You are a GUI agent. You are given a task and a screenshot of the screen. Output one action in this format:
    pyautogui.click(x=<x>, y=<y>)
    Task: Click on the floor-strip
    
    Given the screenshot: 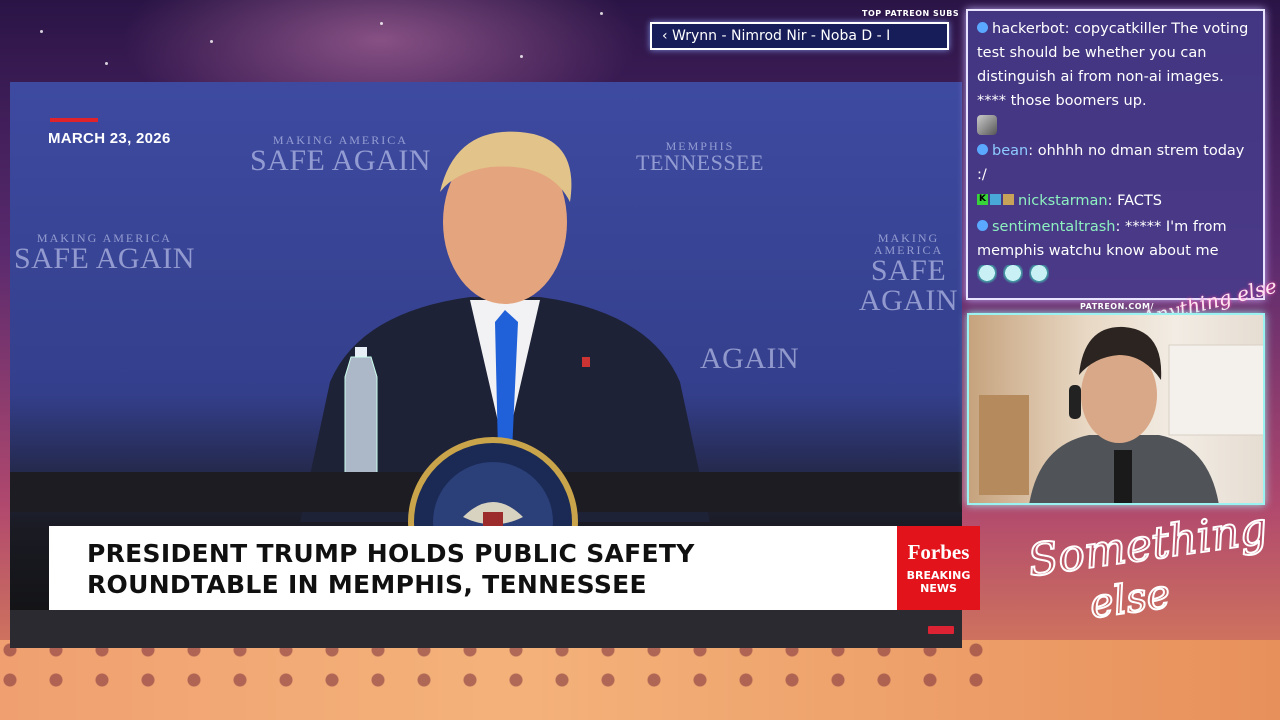 What is the action you would take?
    pyautogui.click(x=486, y=629)
    